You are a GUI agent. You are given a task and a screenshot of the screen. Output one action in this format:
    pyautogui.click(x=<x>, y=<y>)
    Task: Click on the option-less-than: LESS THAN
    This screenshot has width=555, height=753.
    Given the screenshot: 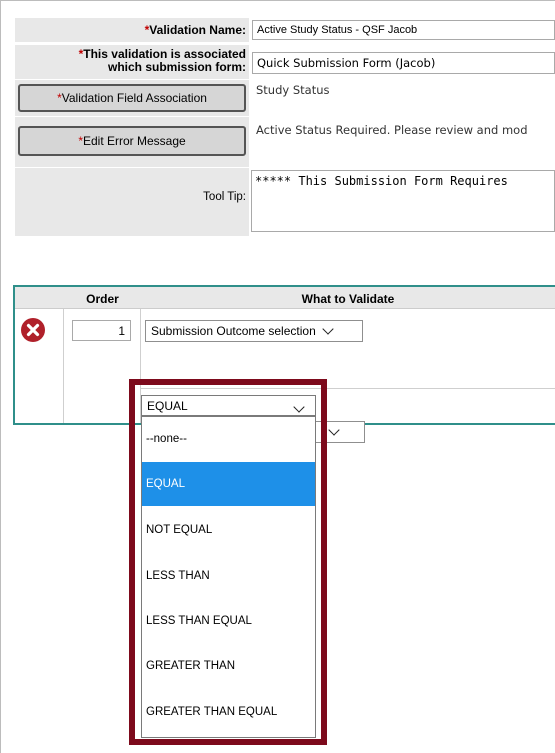 What is the action you would take?
    pyautogui.click(x=228, y=576)
    